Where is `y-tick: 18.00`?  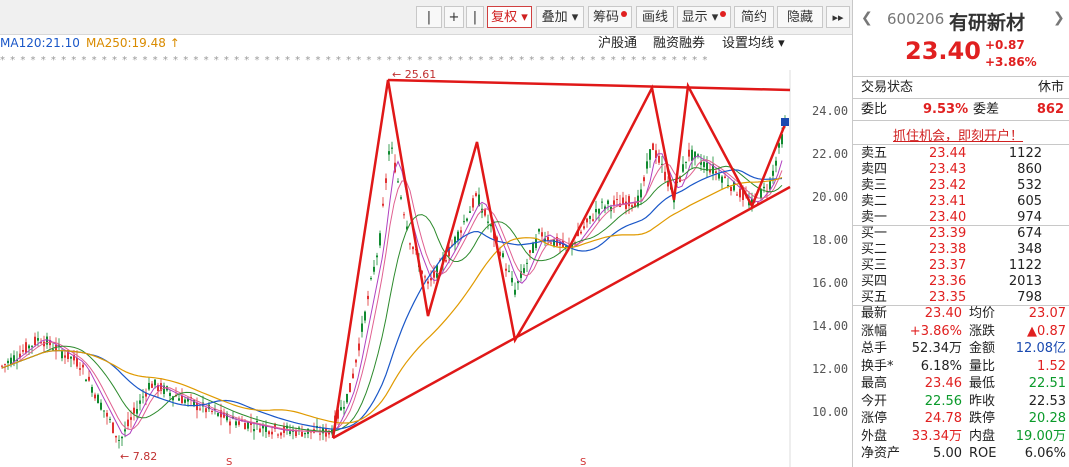 y-tick: 18.00 is located at coordinates (830, 240).